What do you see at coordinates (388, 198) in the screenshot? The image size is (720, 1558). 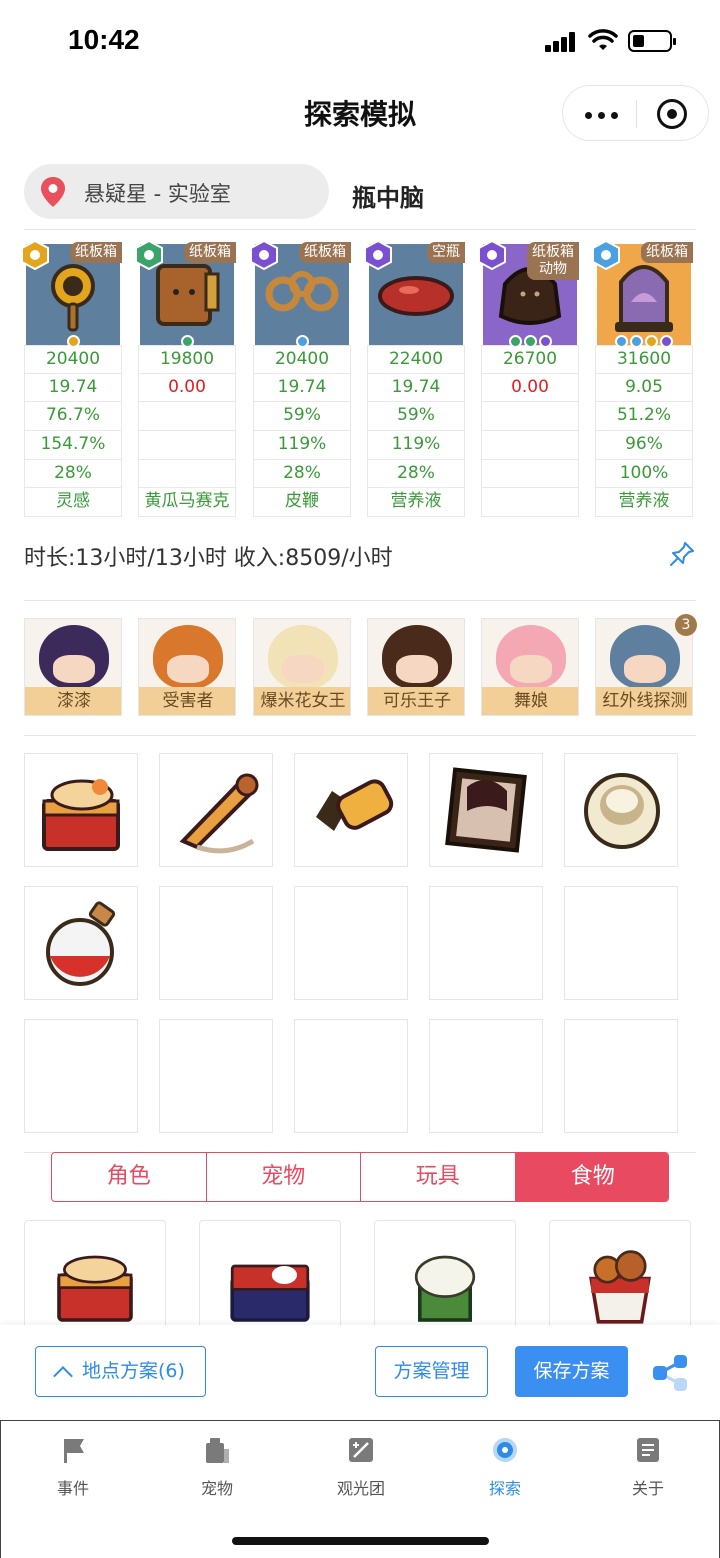 I see `scene-name: 瓶中脑` at bounding box center [388, 198].